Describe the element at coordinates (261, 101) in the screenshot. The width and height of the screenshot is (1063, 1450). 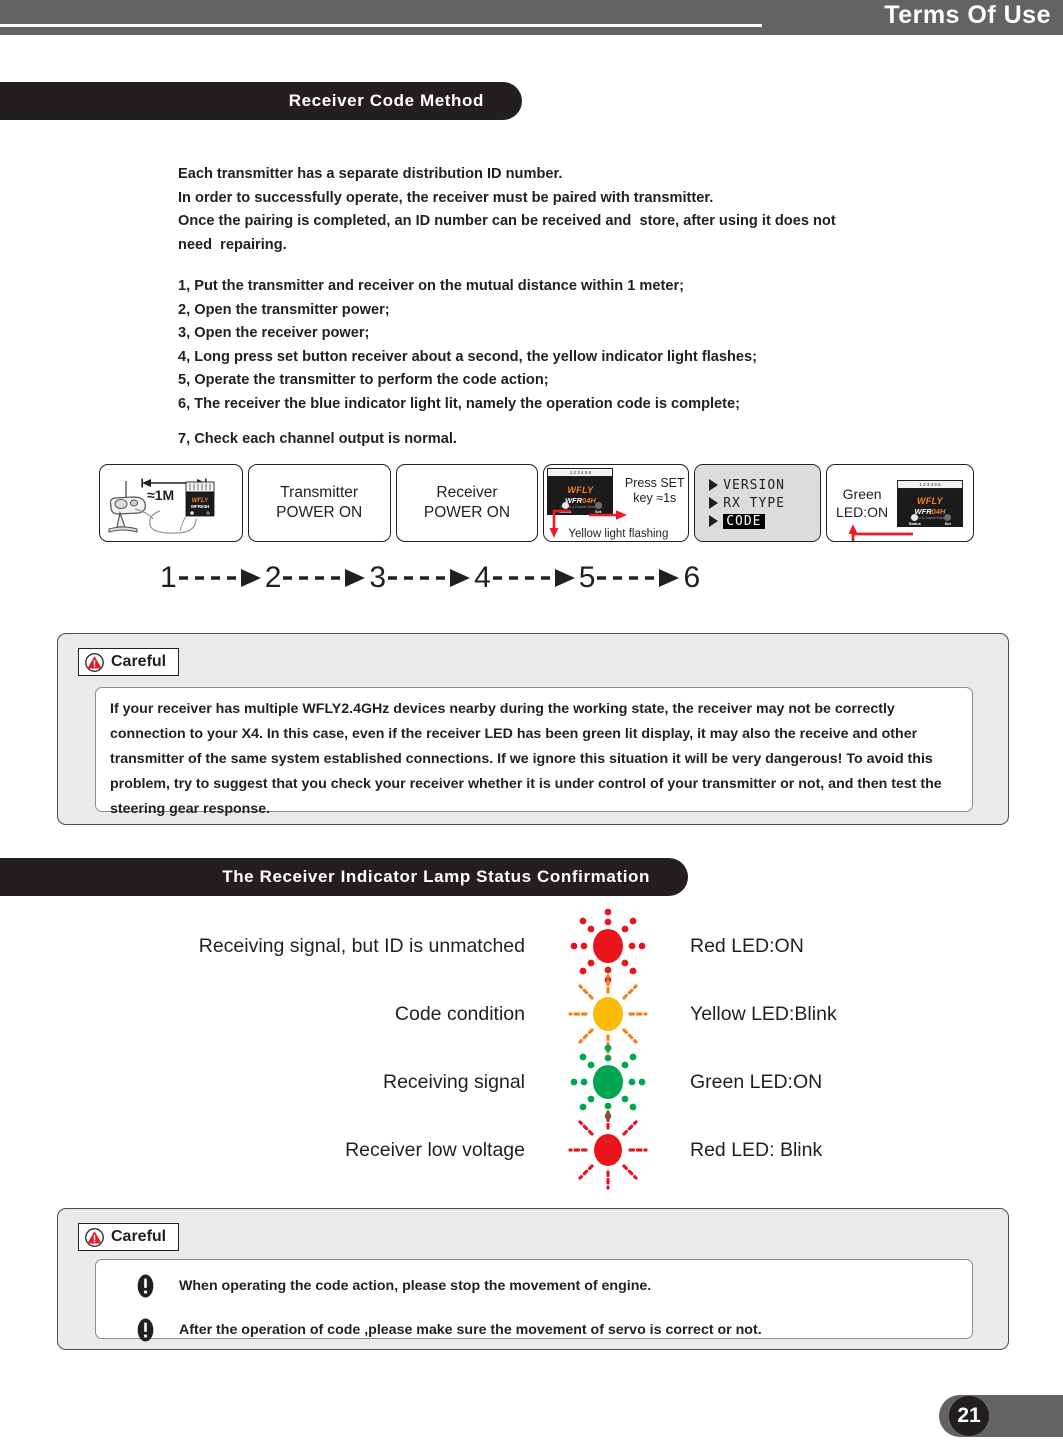
I see `section-header-receiver-code-method: Receiver Code Method` at that location.